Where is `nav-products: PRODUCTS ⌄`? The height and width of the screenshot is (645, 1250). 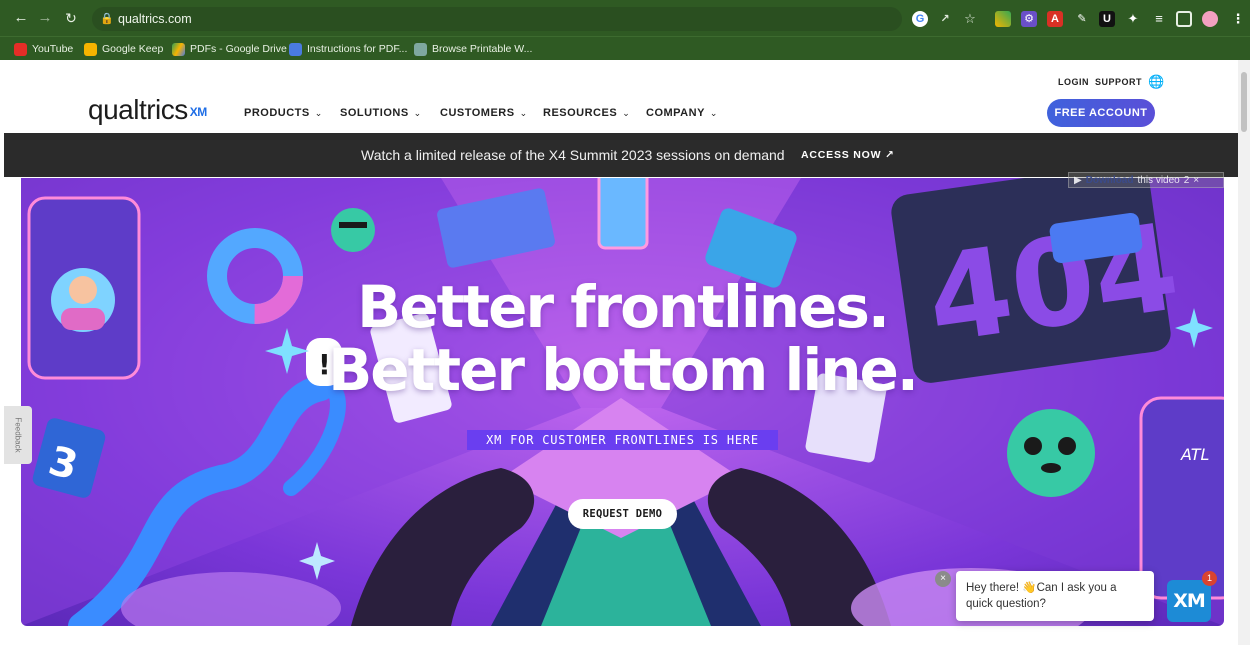
nav-products: PRODUCTS ⌄ is located at coordinates (283, 113).